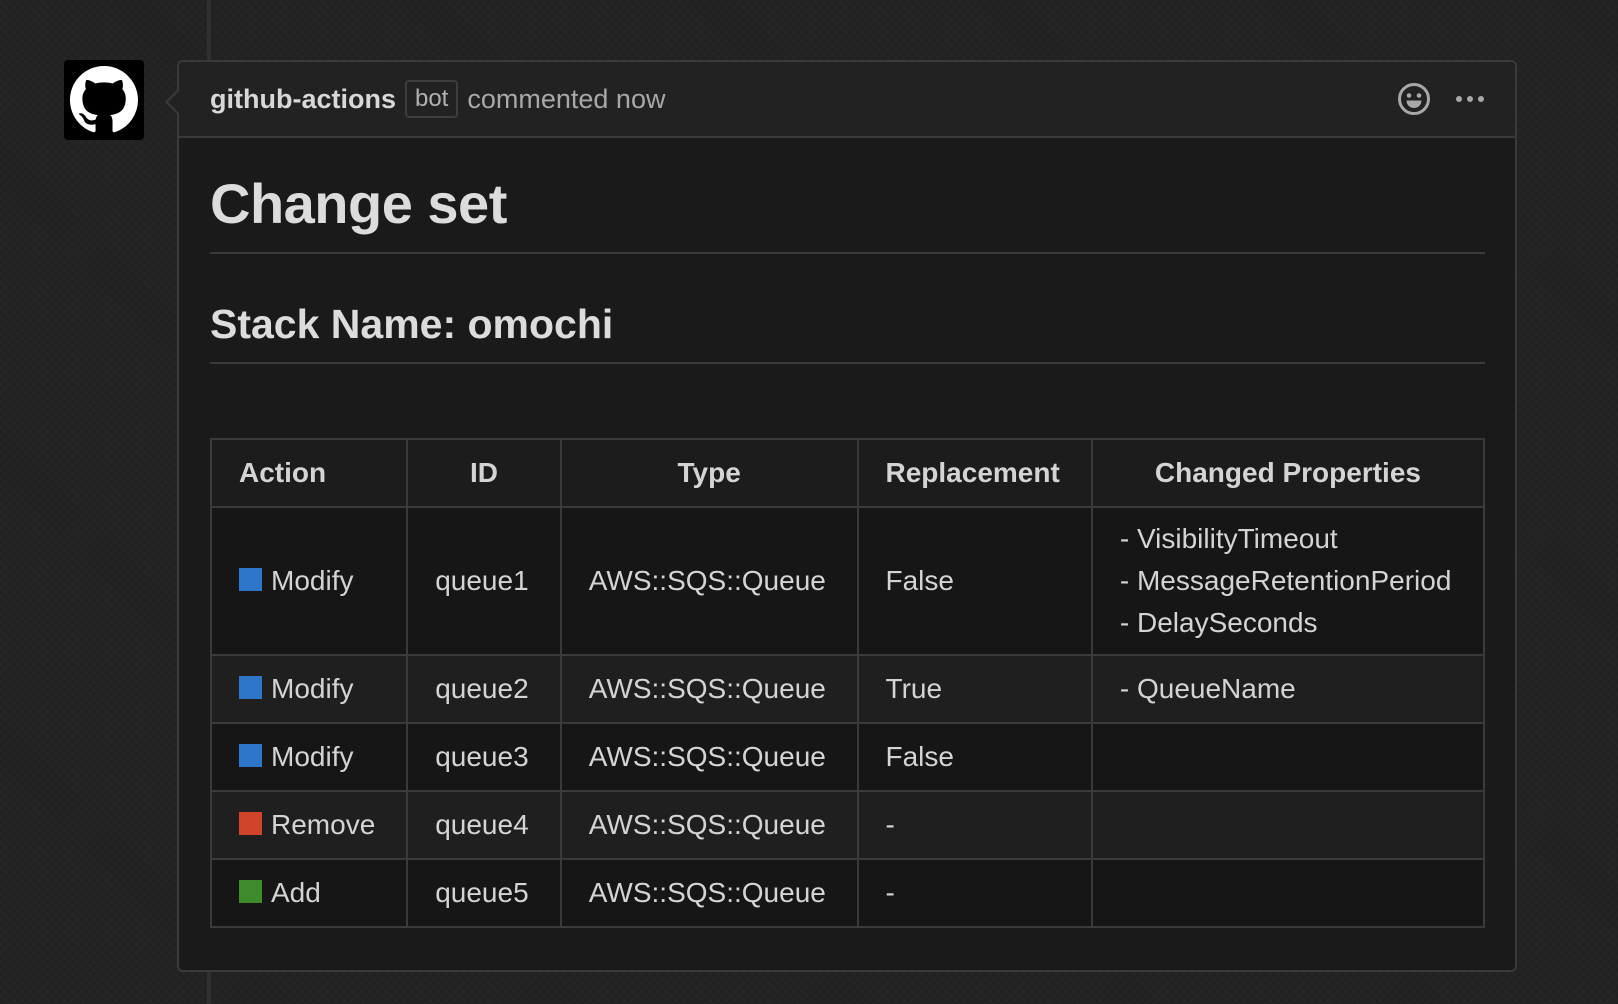  What do you see at coordinates (484, 689) in the screenshot?
I see `id-cell: queue2` at bounding box center [484, 689].